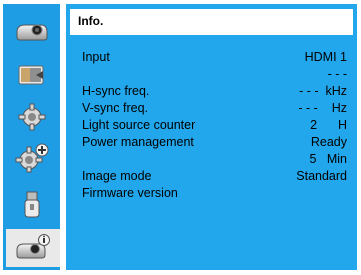 This screenshot has width=361, height=275. Describe the element at coordinates (211, 22) in the screenshot. I see `panel-title-bar: Info.` at that location.